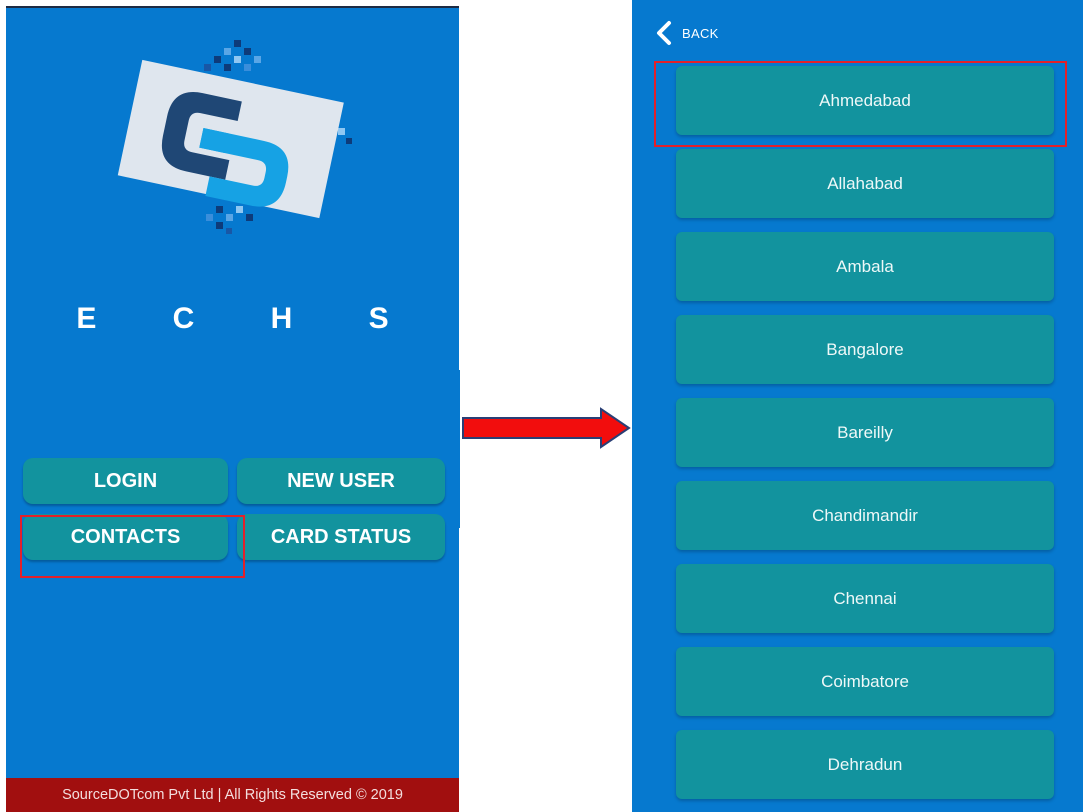 The image size is (1083, 812). Describe the element at coordinates (865, 515) in the screenshot. I see `city-button-chandimandir: Chandimandir` at that location.